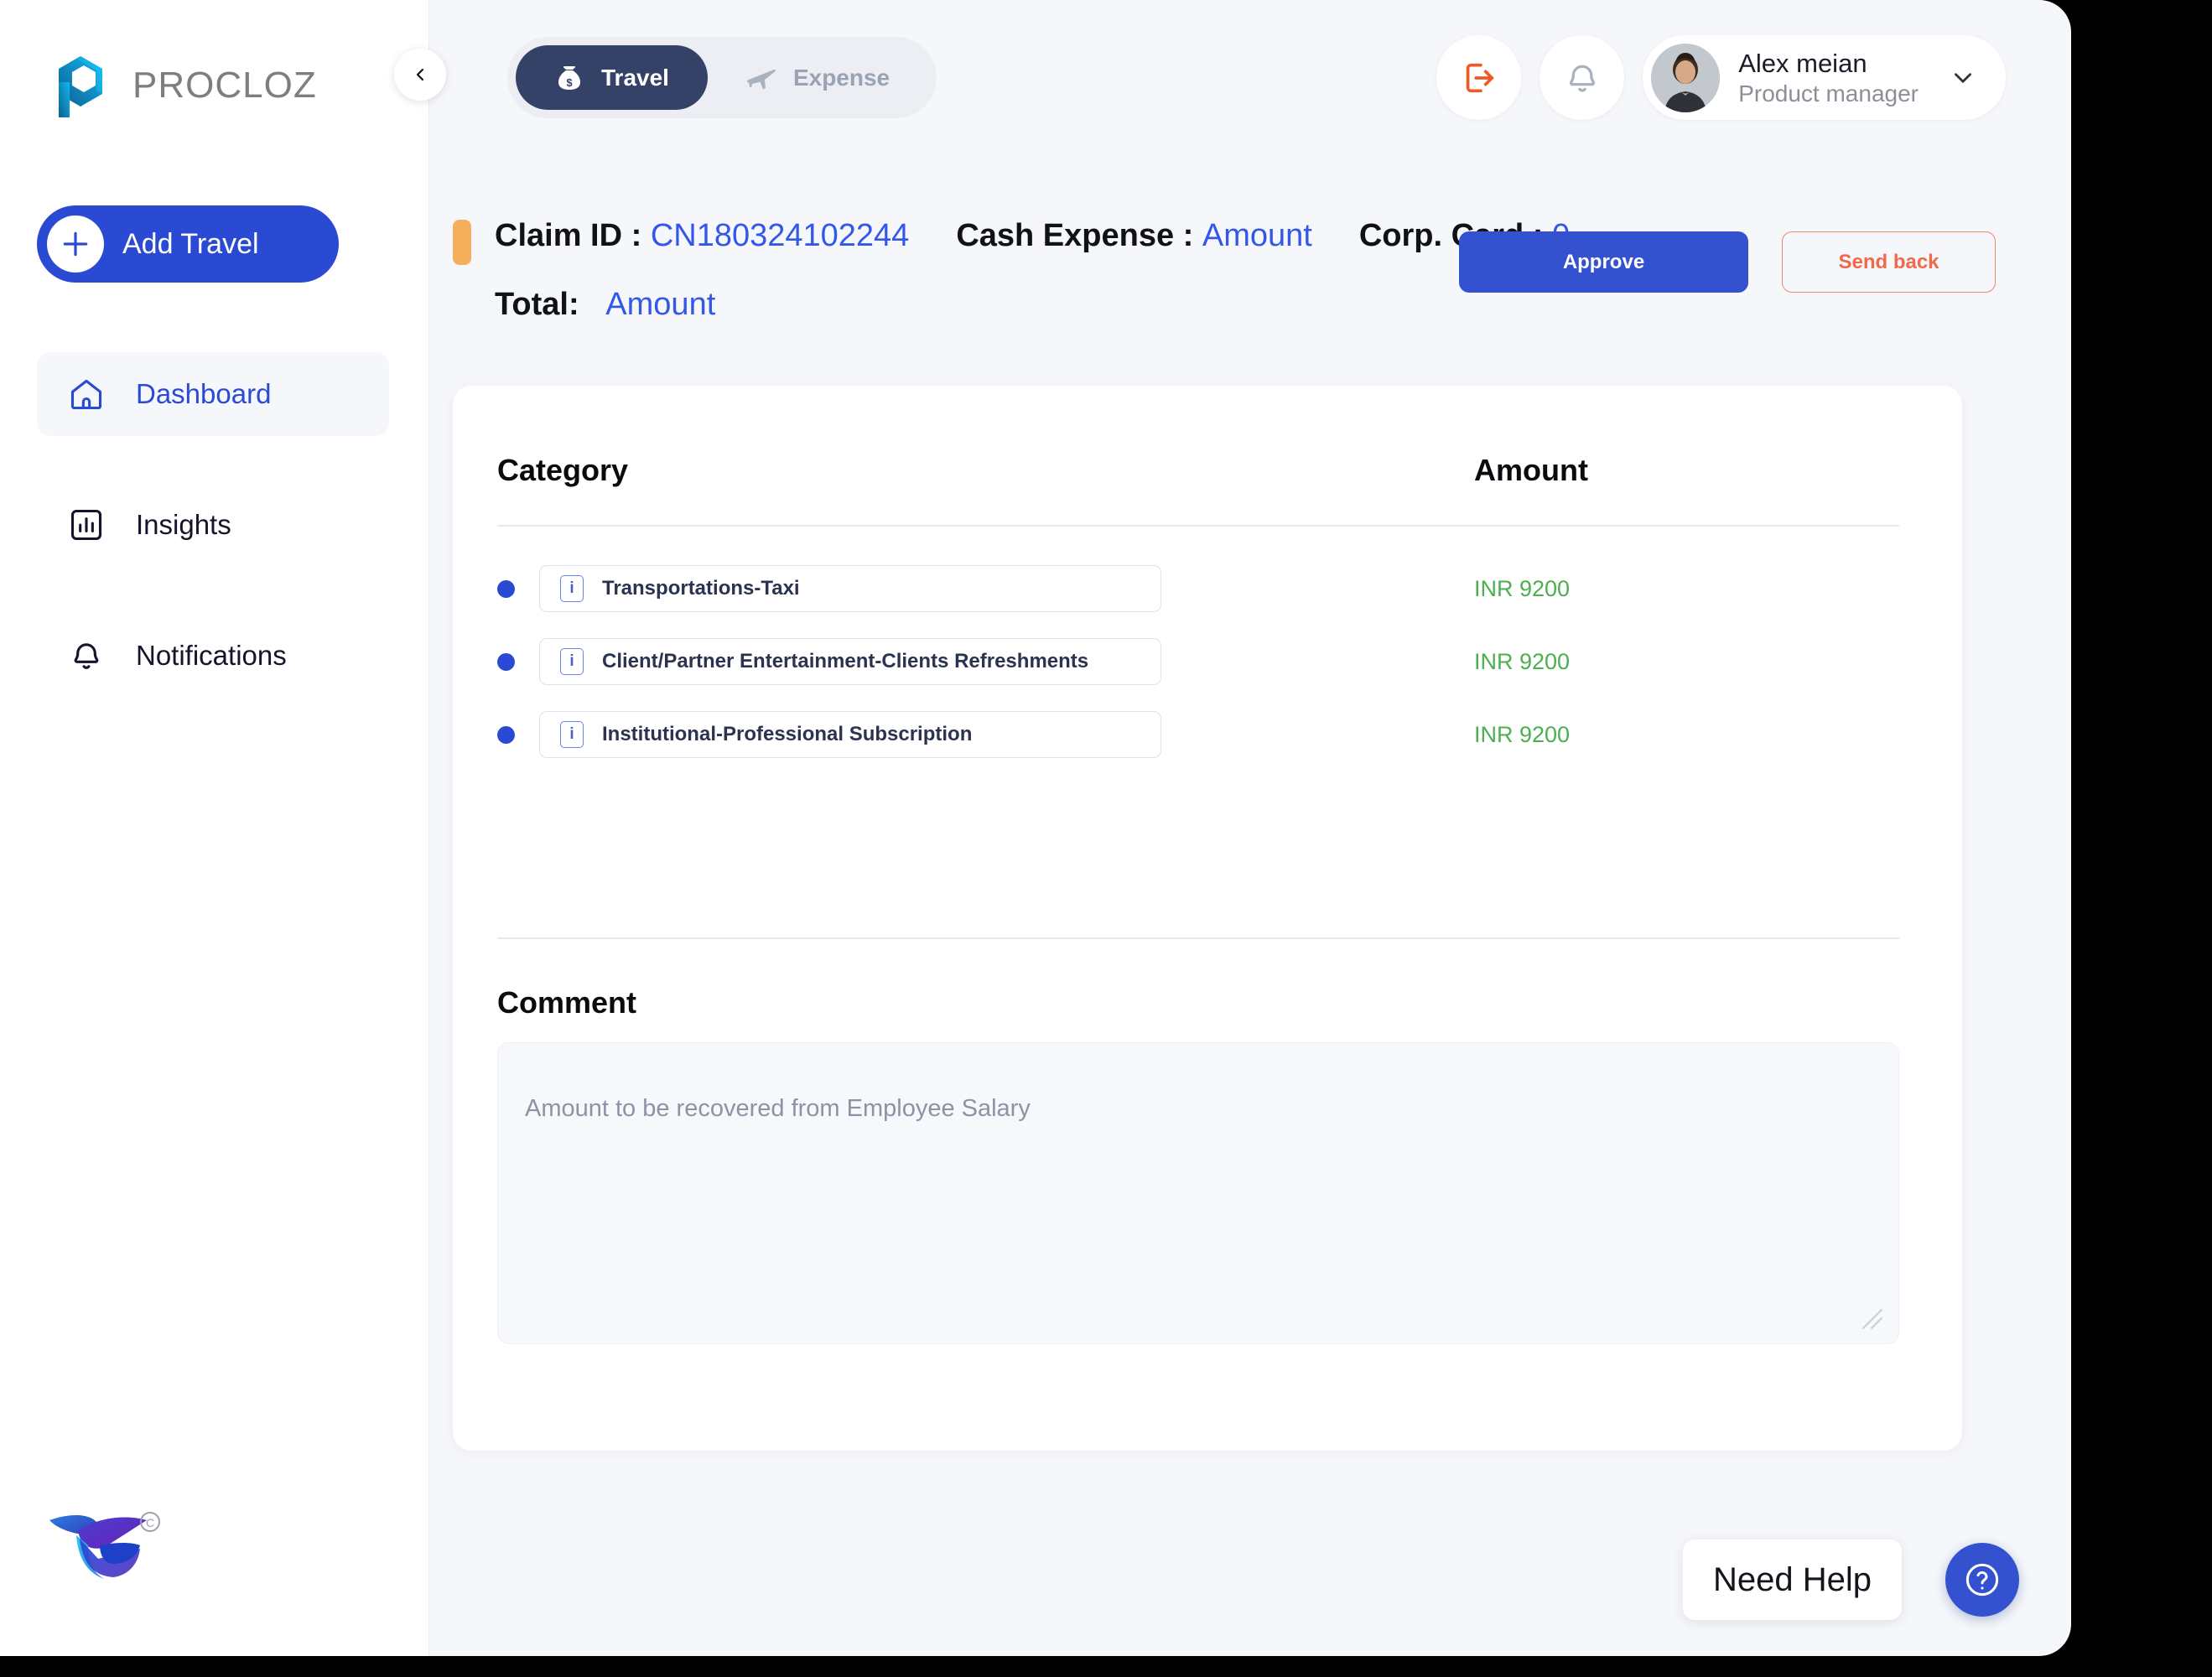 The width and height of the screenshot is (2212, 1677). I want to click on total-value: Amount, so click(661, 304).